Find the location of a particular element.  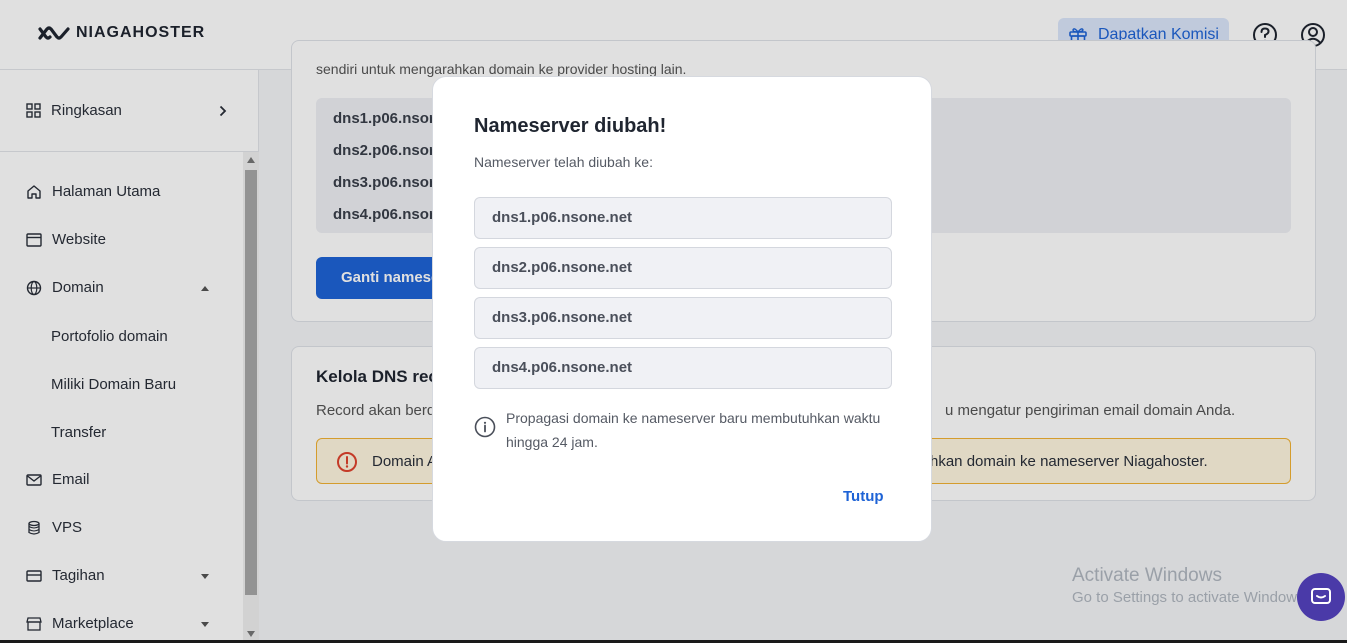

activate-windows-subtitle: Go to Settings to activate Windows. is located at coordinates (1190, 597).